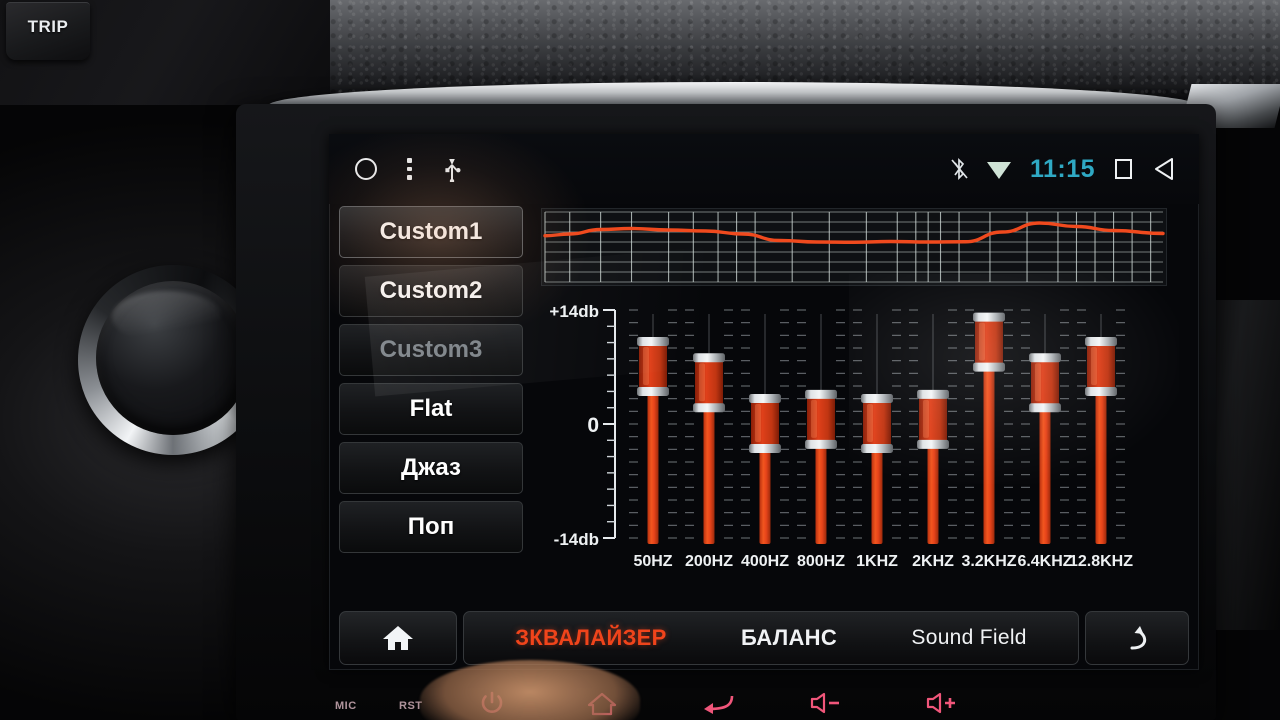  I want to click on svg-text: 800HZ, so click(821, 561).